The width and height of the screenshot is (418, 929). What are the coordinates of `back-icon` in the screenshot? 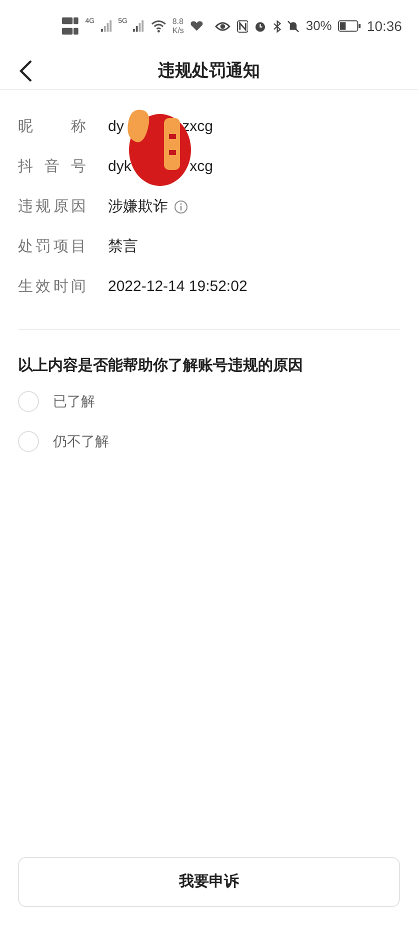 It's located at (26, 71).